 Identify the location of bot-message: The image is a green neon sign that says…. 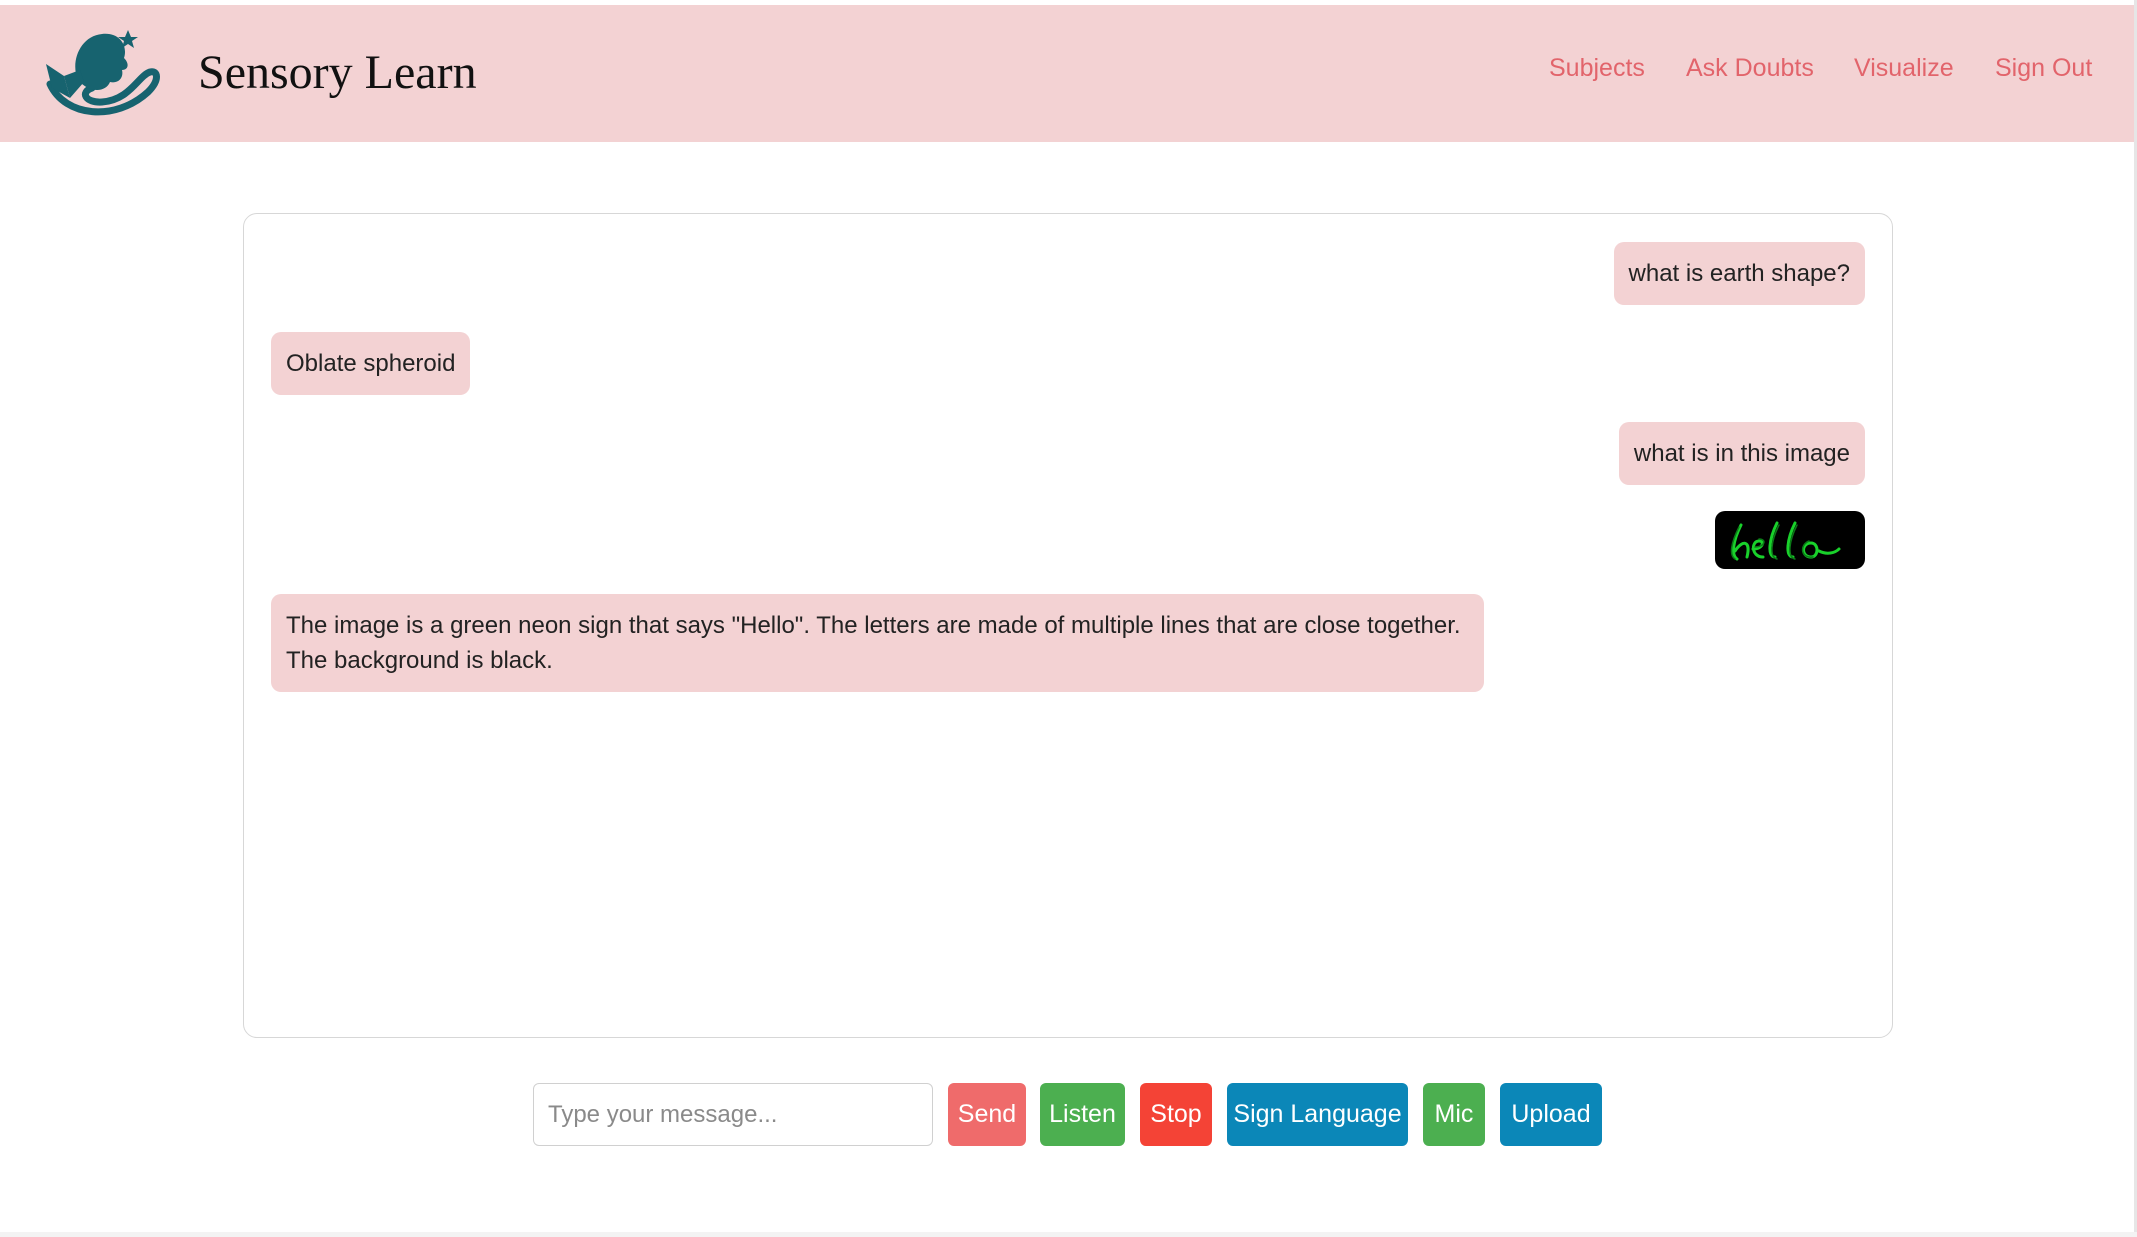
(877, 643).